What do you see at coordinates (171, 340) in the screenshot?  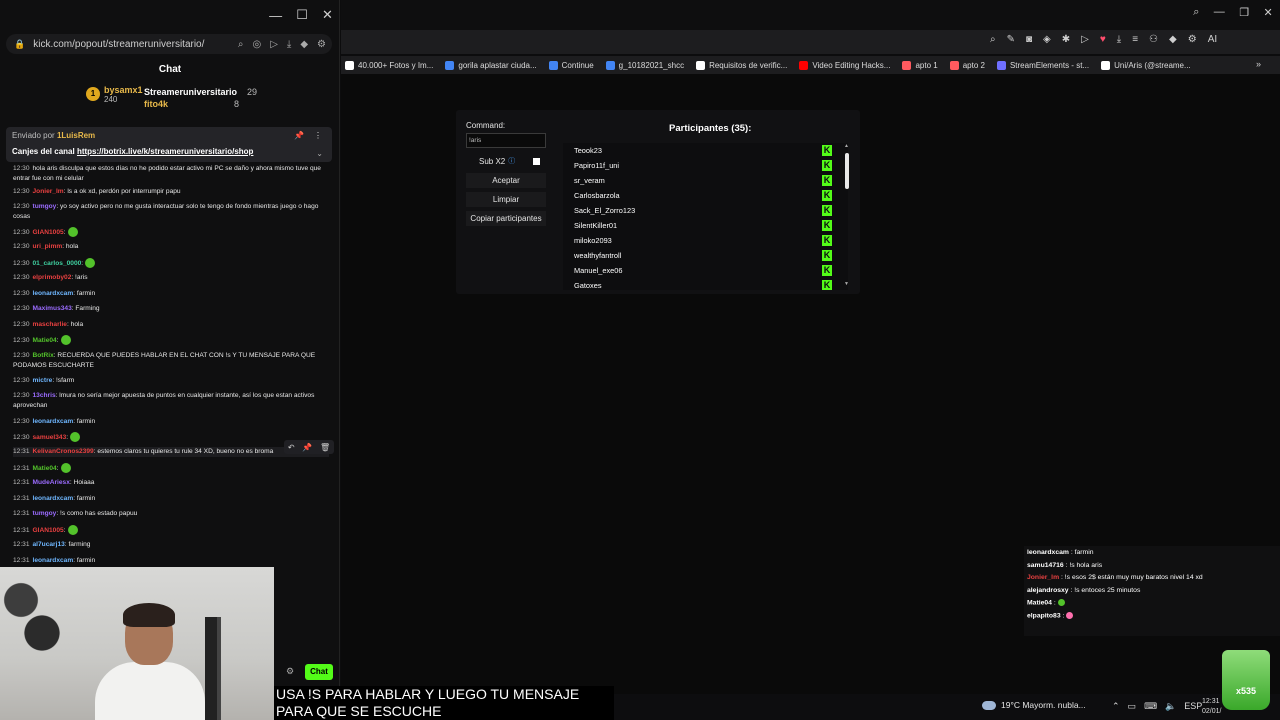 I see `chat-message: 12:30 Matie04:` at bounding box center [171, 340].